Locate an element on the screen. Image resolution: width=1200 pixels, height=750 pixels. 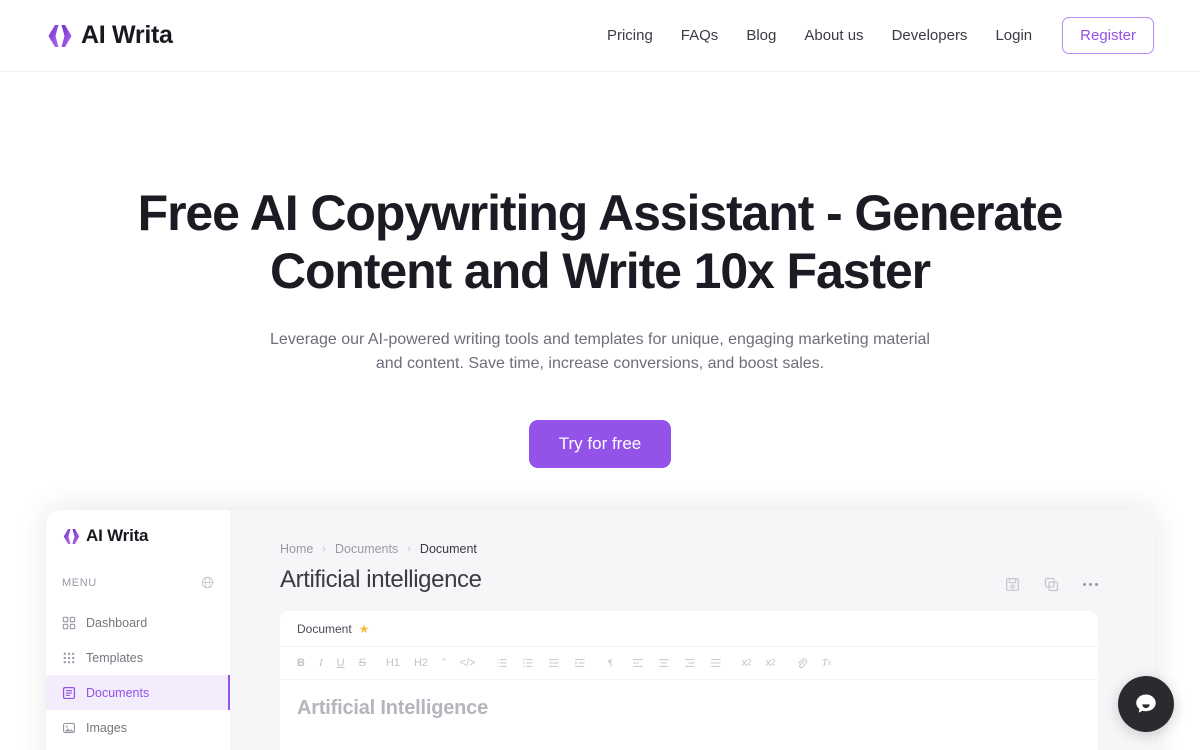
document-actions is located at coordinates (1051, 579).